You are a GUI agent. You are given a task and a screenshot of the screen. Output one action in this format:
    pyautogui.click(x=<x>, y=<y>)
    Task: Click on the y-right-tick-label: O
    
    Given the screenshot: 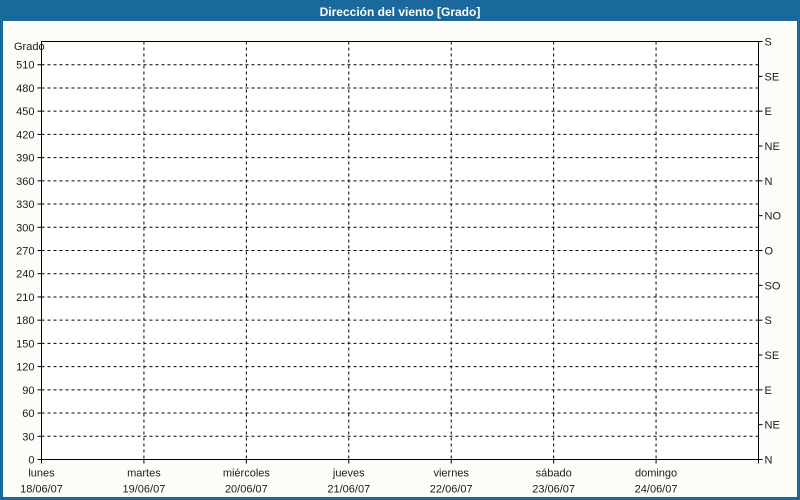 What is the action you would take?
    pyautogui.click(x=769, y=252)
    